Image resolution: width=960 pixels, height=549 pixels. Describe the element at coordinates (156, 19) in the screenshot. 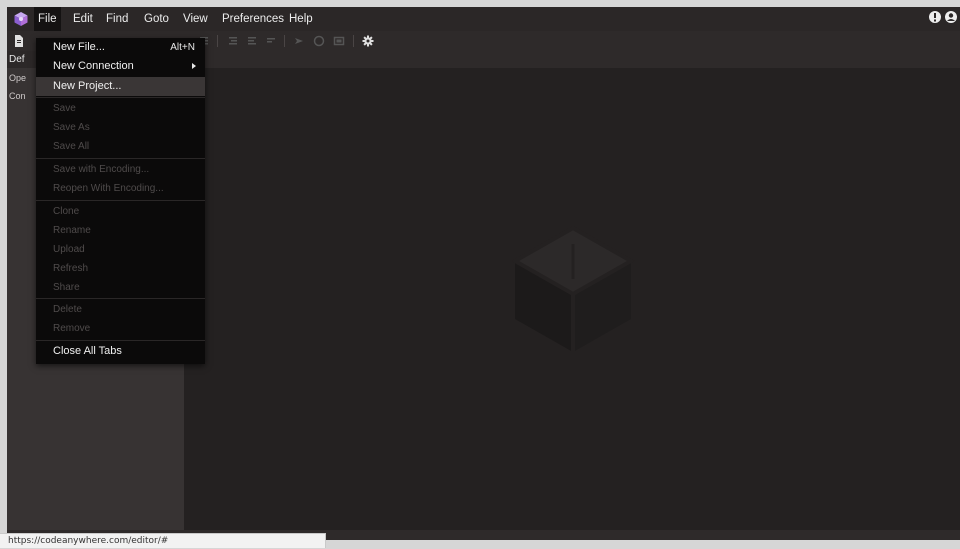

I see `menu-goto: Goto` at that location.